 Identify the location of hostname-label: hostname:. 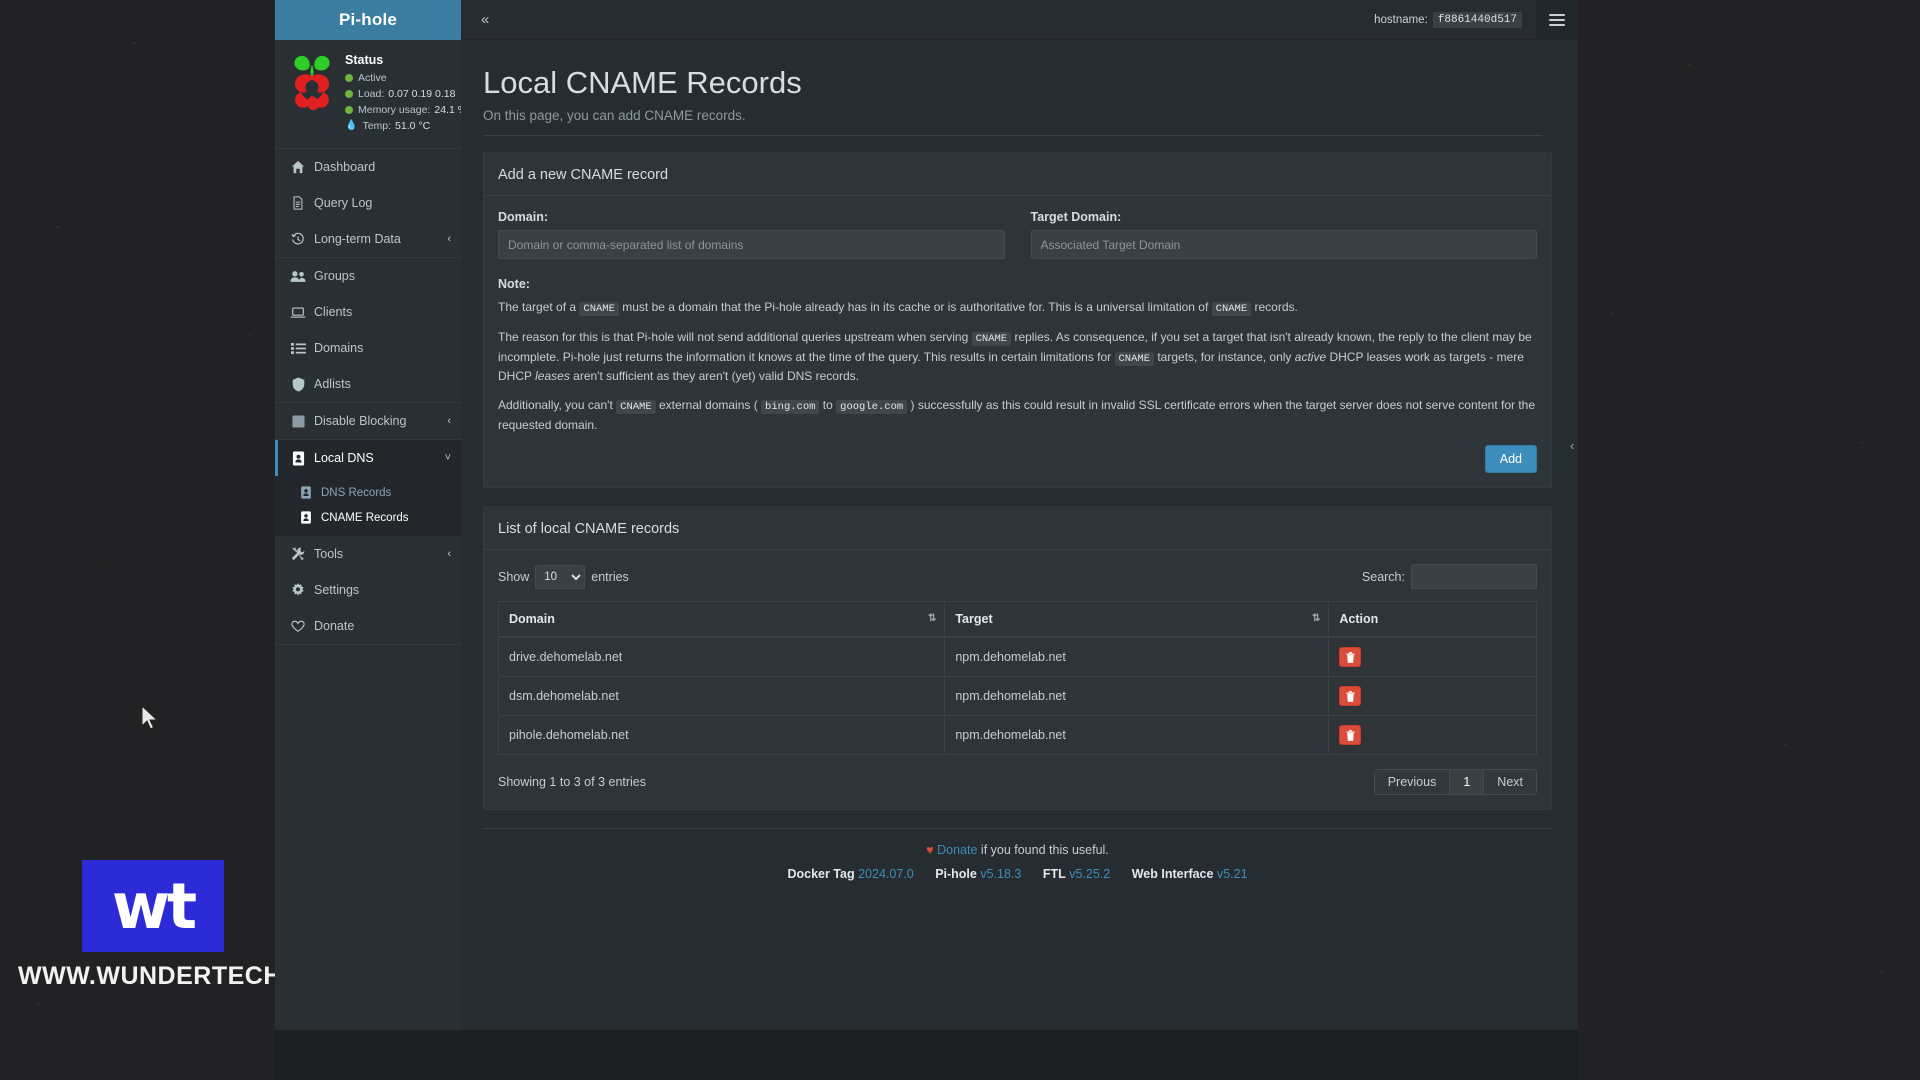
(1401, 19).